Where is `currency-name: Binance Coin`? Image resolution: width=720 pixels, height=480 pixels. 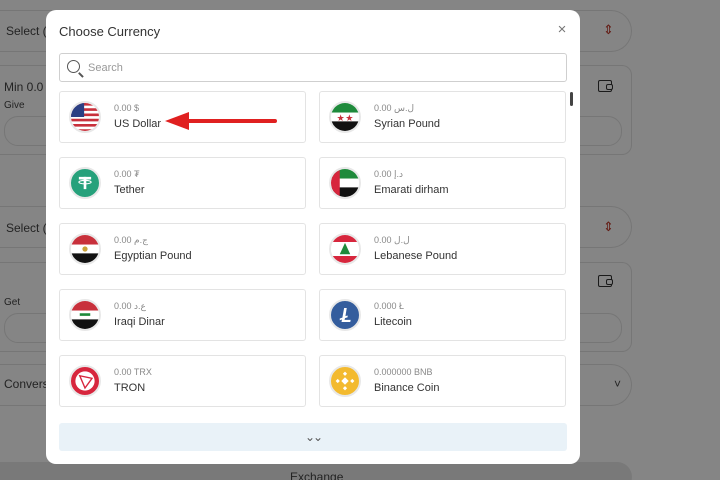
currency-name: Binance Coin is located at coordinates (407, 388).